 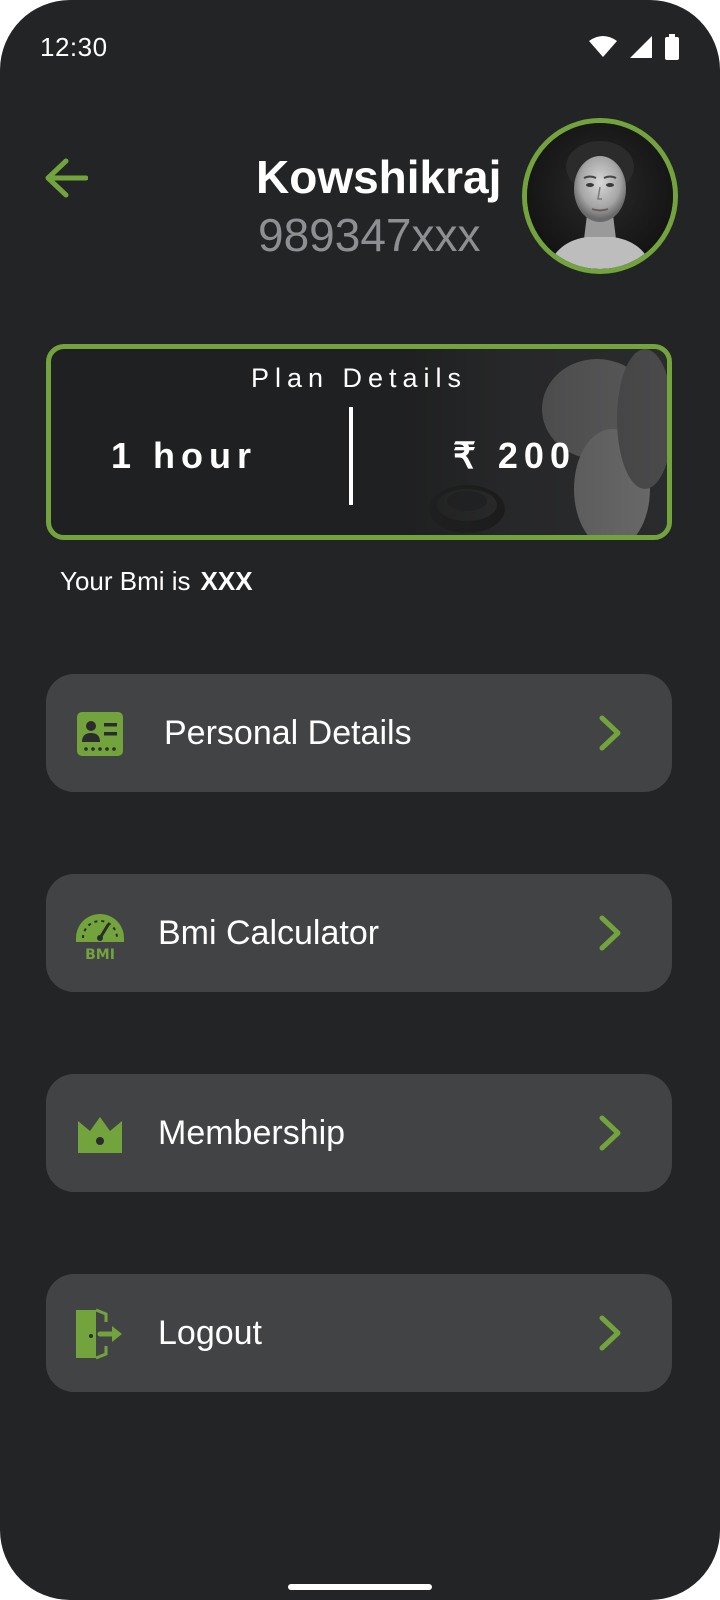 I want to click on avatar, so click(x=600, y=196).